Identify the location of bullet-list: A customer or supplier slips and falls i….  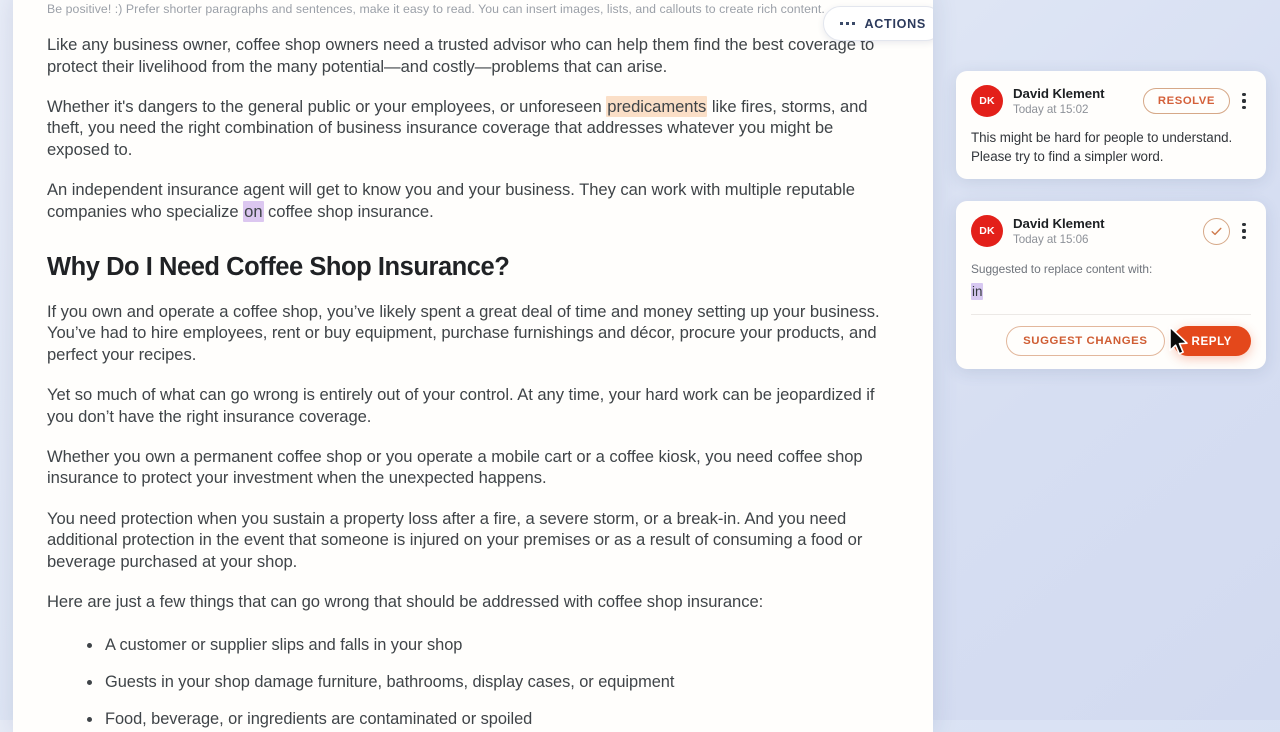
(473, 682).